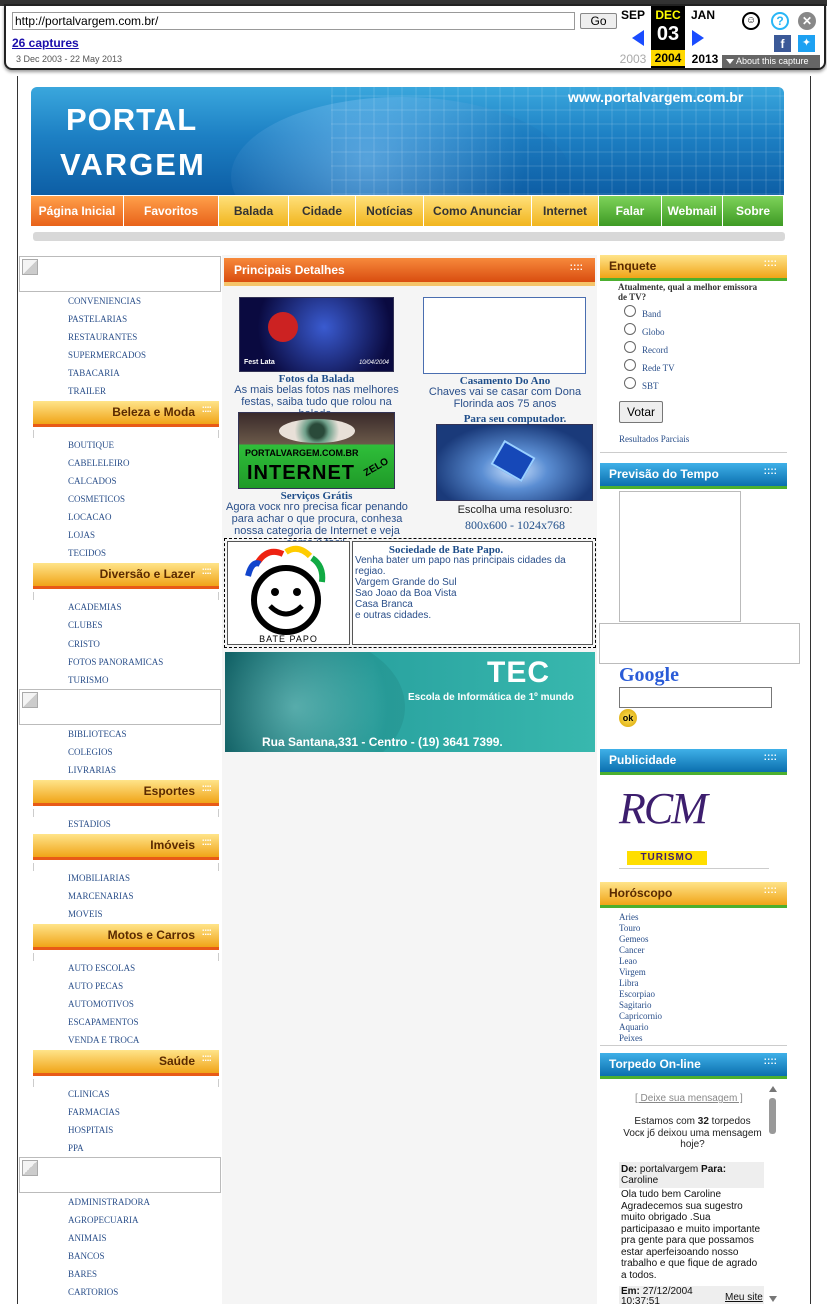 The height and width of the screenshot is (1307, 827). What do you see at coordinates (634, 1027) in the screenshot?
I see `horoscope-sign-link: Aquario` at bounding box center [634, 1027].